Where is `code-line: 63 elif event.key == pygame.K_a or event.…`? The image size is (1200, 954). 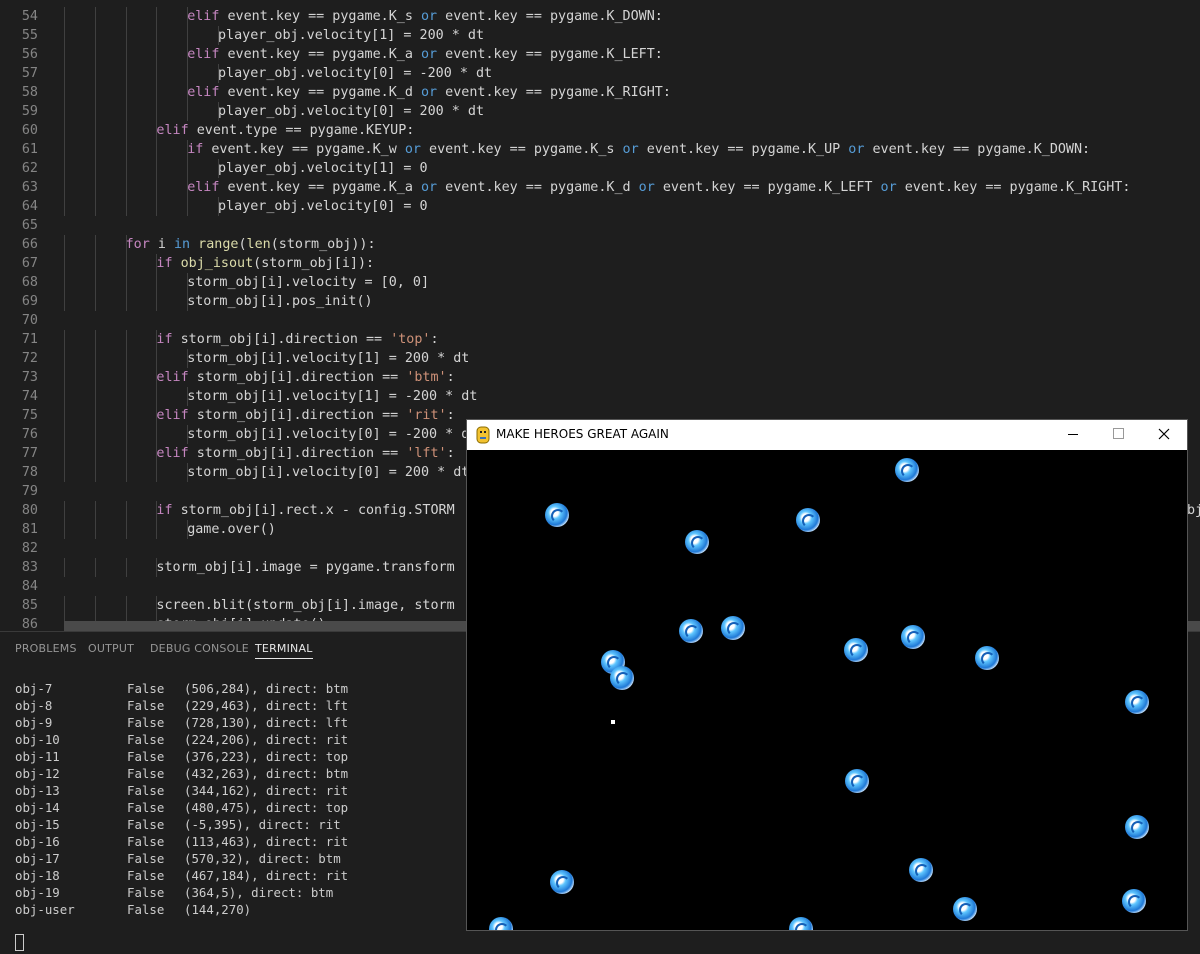
code-line: 63 elif event.key == pygame.K_a or event.… is located at coordinates (600, 187).